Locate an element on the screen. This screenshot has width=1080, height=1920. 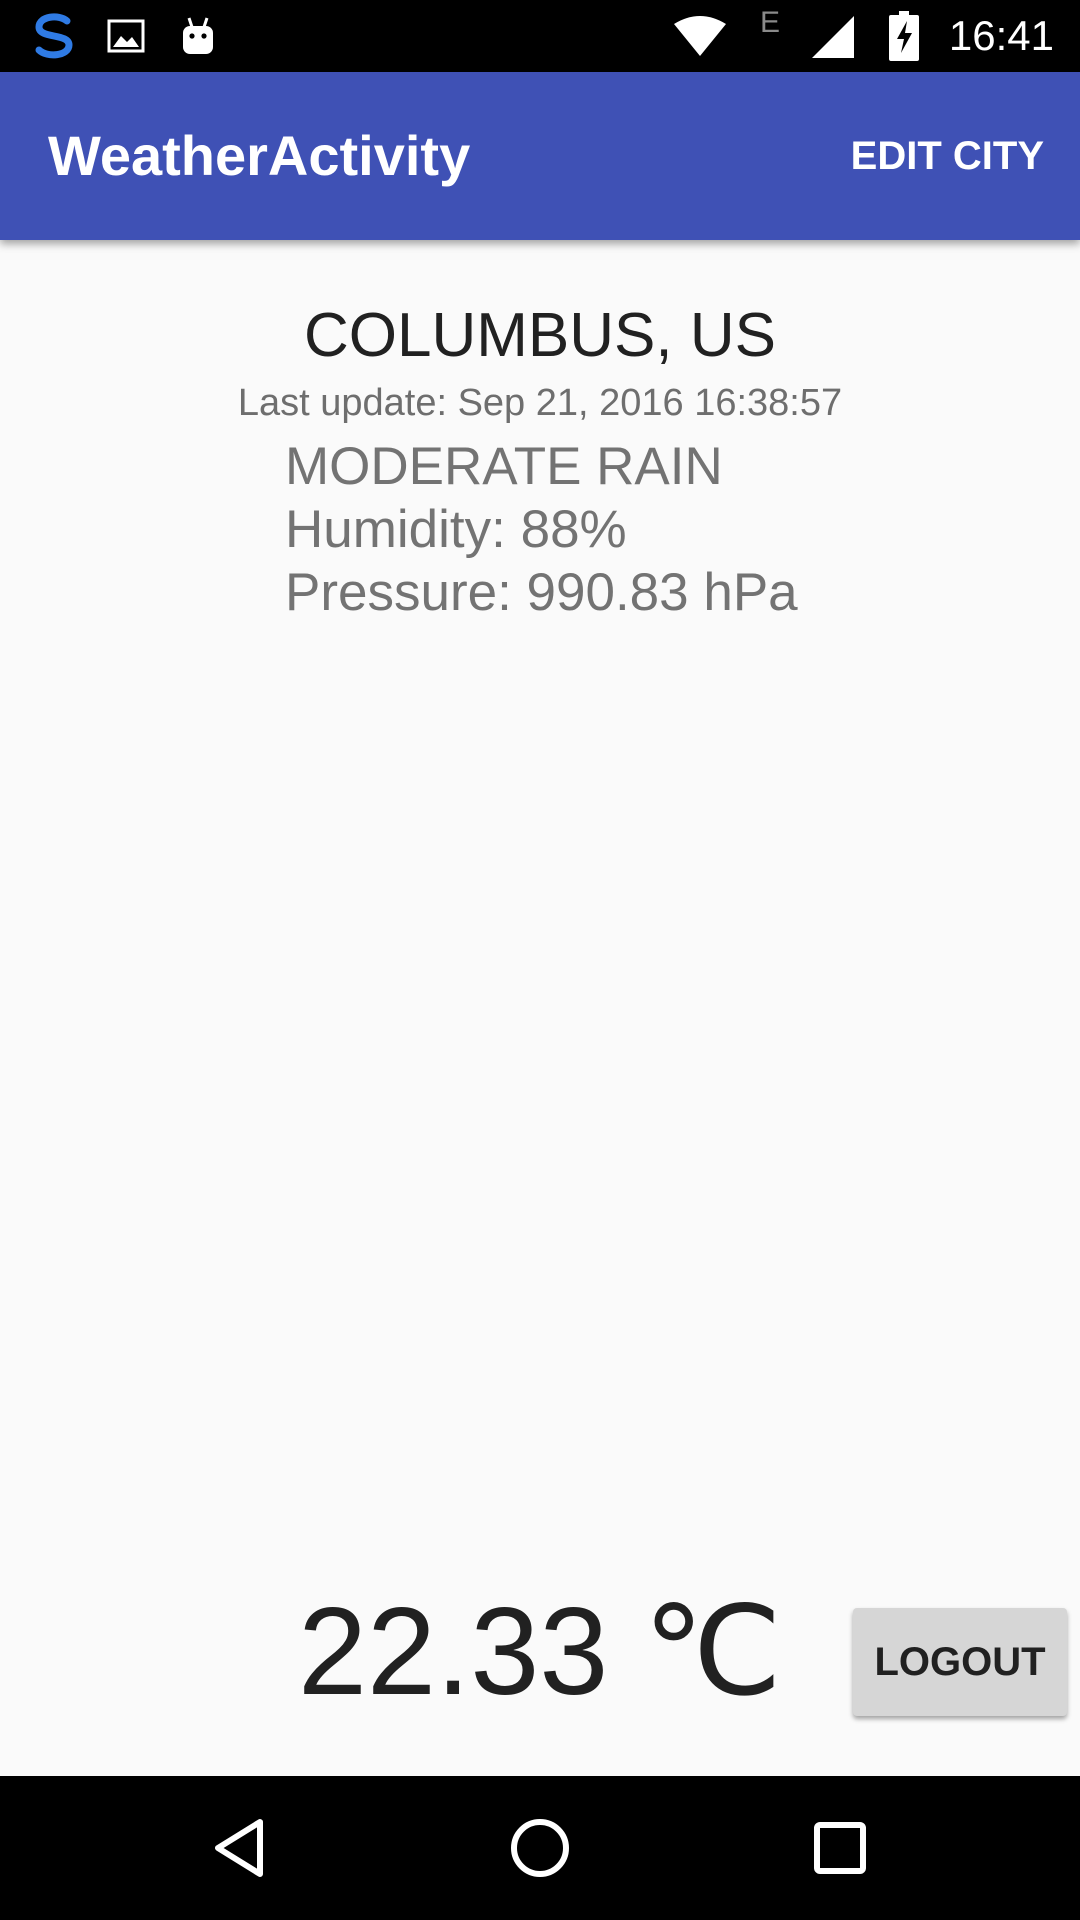
humidity-text: Humidity: 88% is located at coordinates (456, 529).